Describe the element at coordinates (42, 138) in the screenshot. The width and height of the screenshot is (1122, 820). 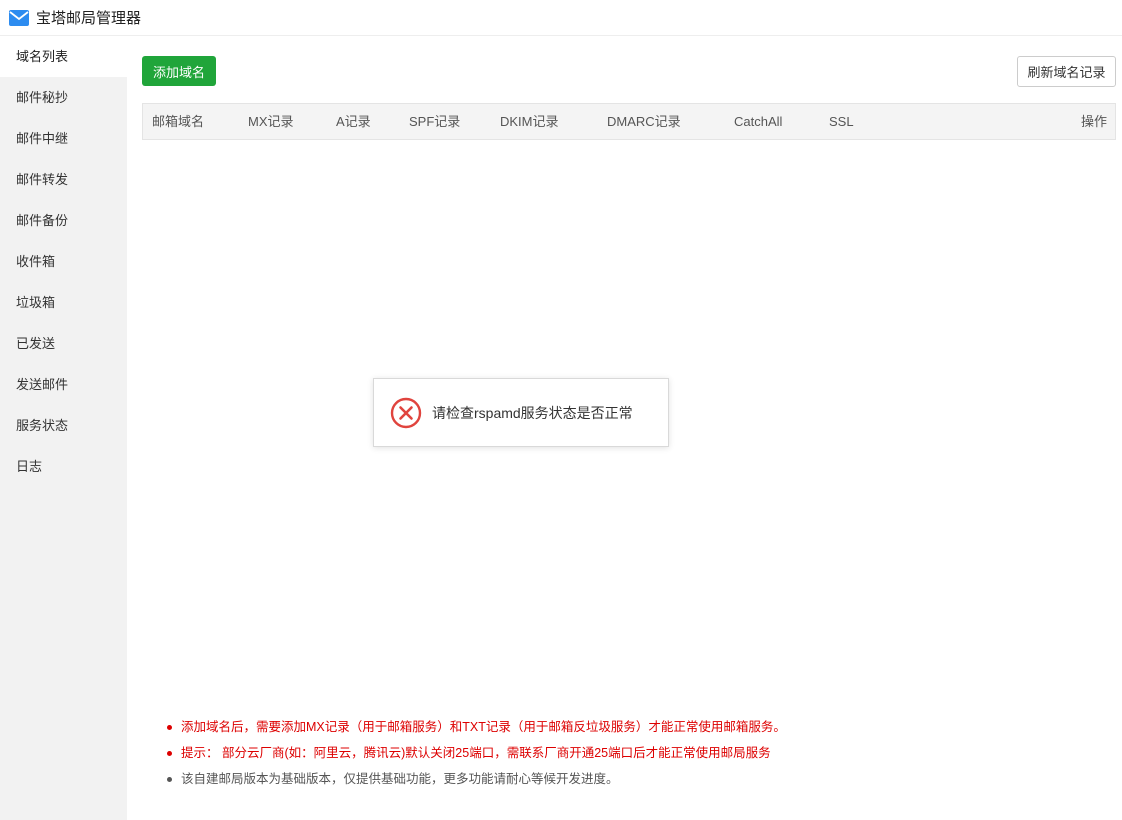
I see `sidebar-item-label: 邮件中继` at that location.